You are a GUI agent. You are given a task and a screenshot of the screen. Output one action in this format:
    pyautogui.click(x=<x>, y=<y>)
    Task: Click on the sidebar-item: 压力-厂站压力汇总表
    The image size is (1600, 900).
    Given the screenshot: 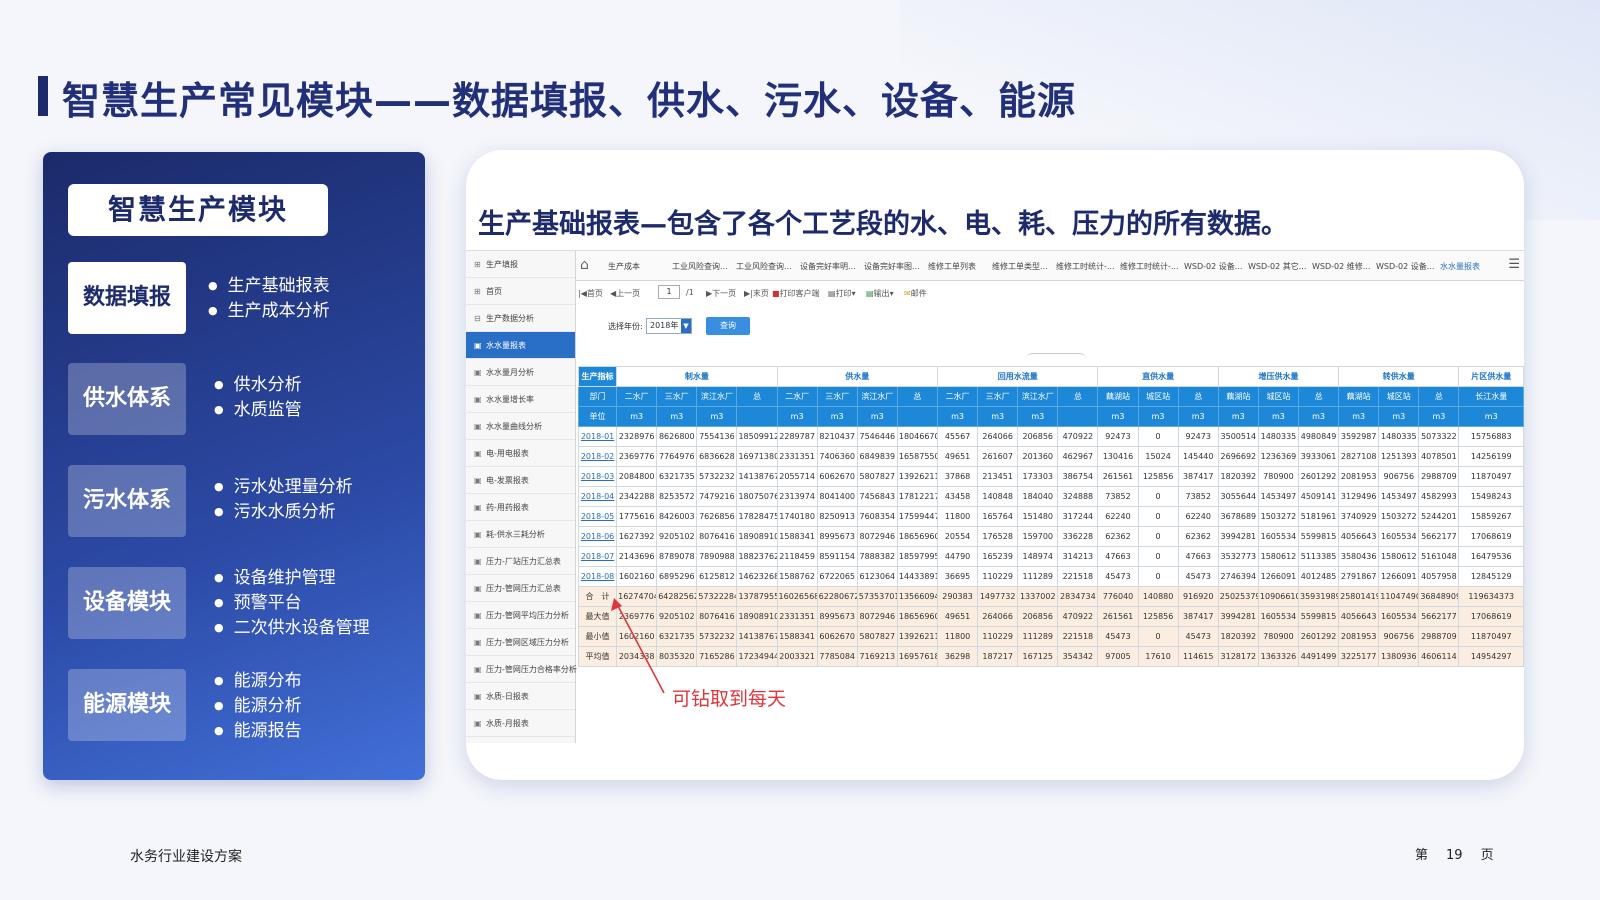 What is the action you would take?
    pyautogui.click(x=520, y=561)
    